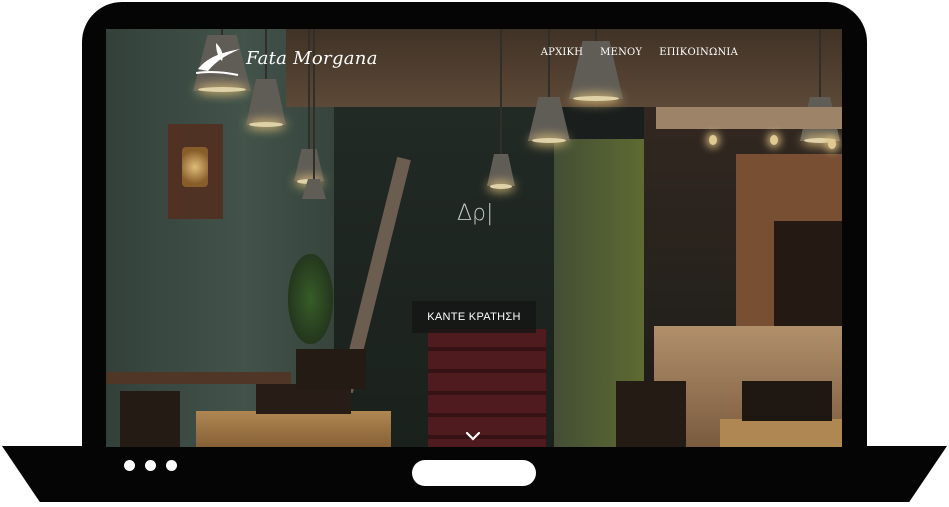 The image size is (949, 507). Describe the element at coordinates (474, 317) in the screenshot. I see `make-reservation-button: ΚΑΝΤΕ ΚΡΑΤΗΣΗ` at that location.